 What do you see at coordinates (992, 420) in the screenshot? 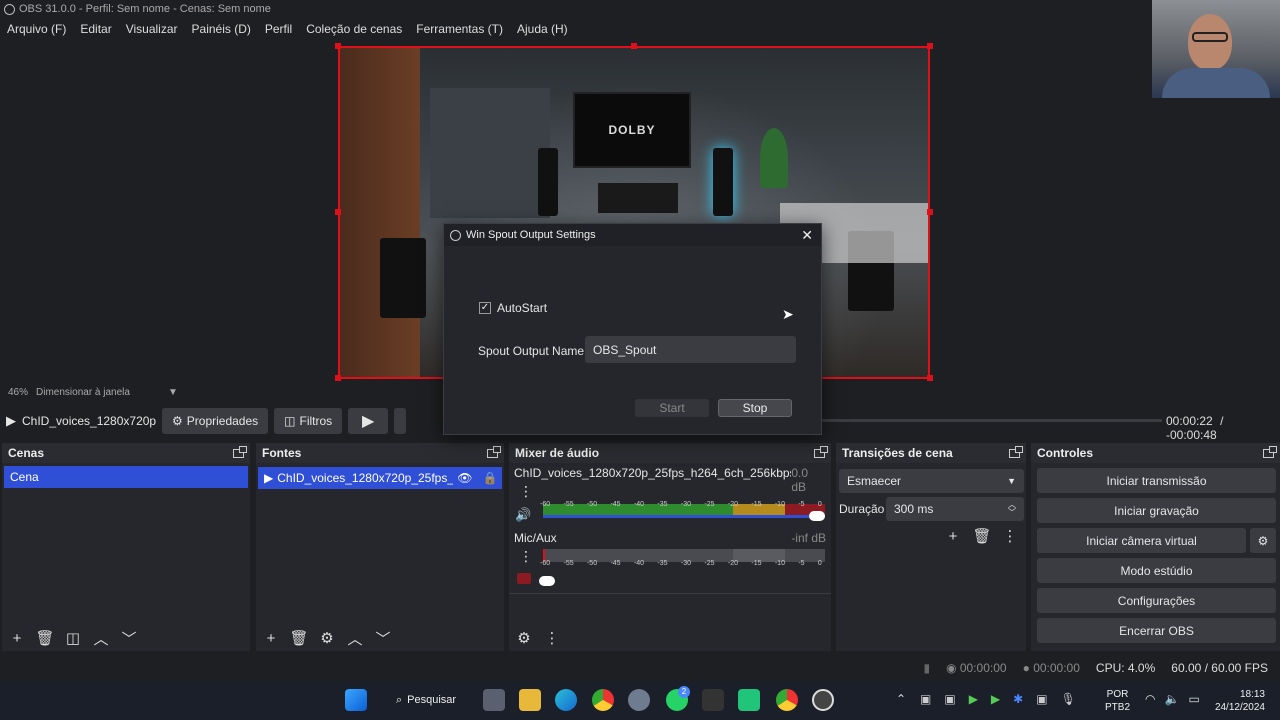
I see `media-timeline` at bounding box center [992, 420].